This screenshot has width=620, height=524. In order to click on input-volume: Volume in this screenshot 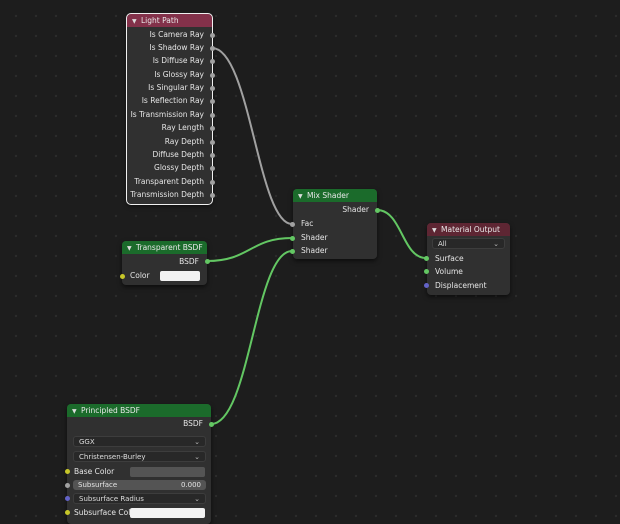, I will do `click(449, 271)`.